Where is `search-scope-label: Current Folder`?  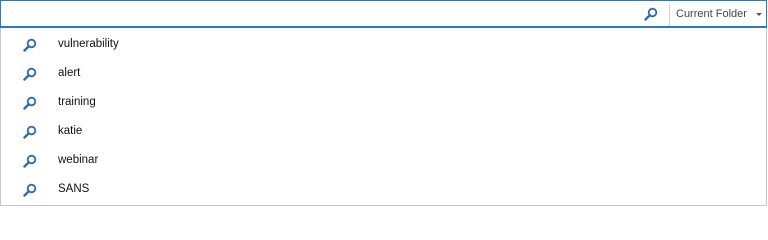 search-scope-label: Current Folder is located at coordinates (711, 14).